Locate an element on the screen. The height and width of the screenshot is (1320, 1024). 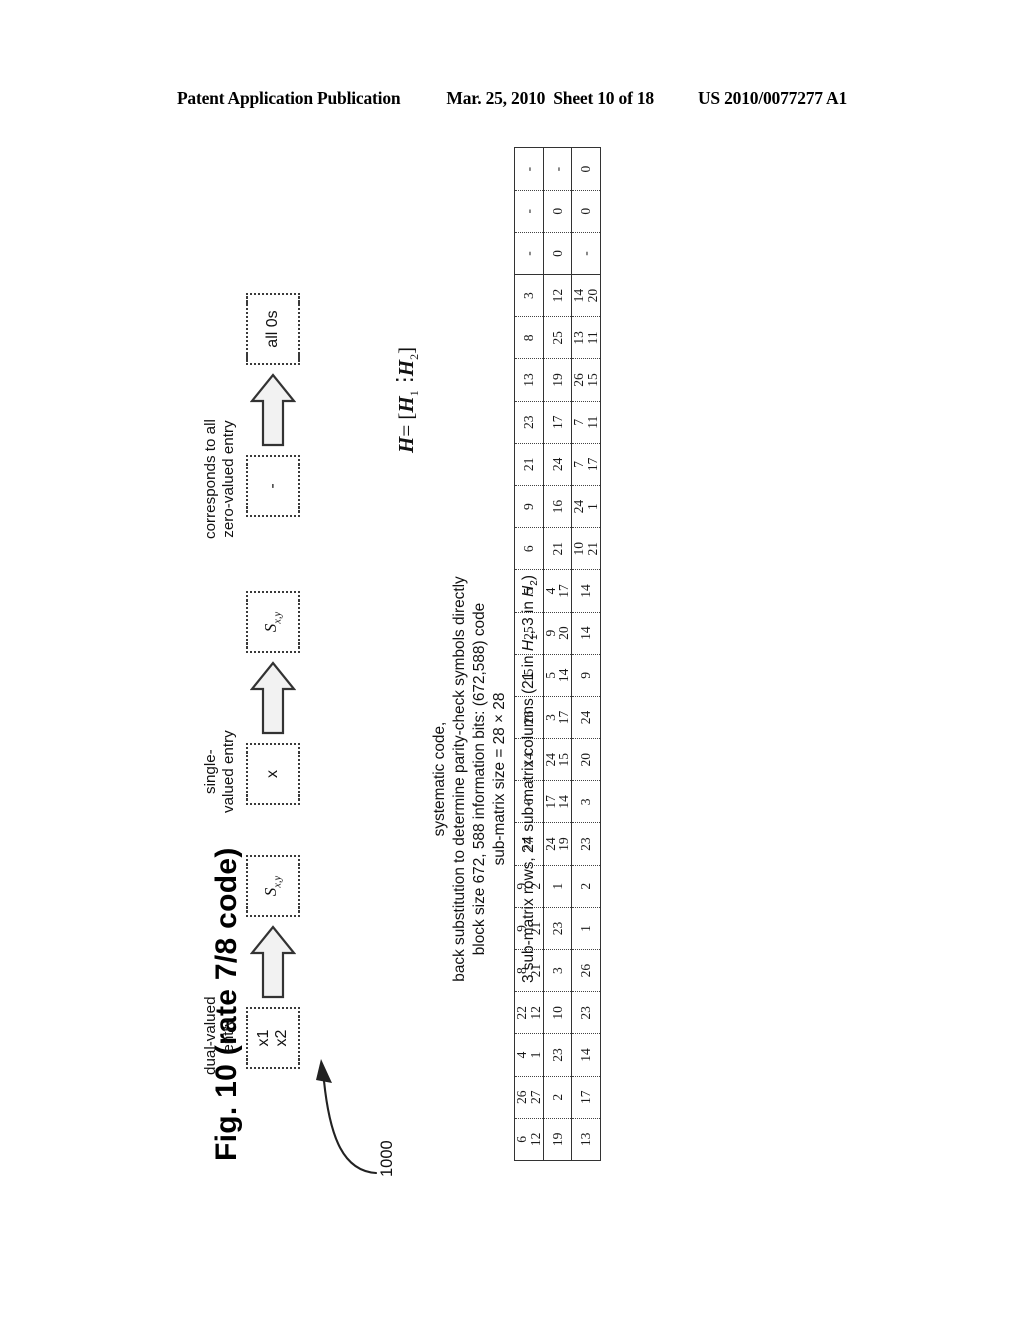
mapping-single-target-sub: x,y is located at coordinates (278, 617).